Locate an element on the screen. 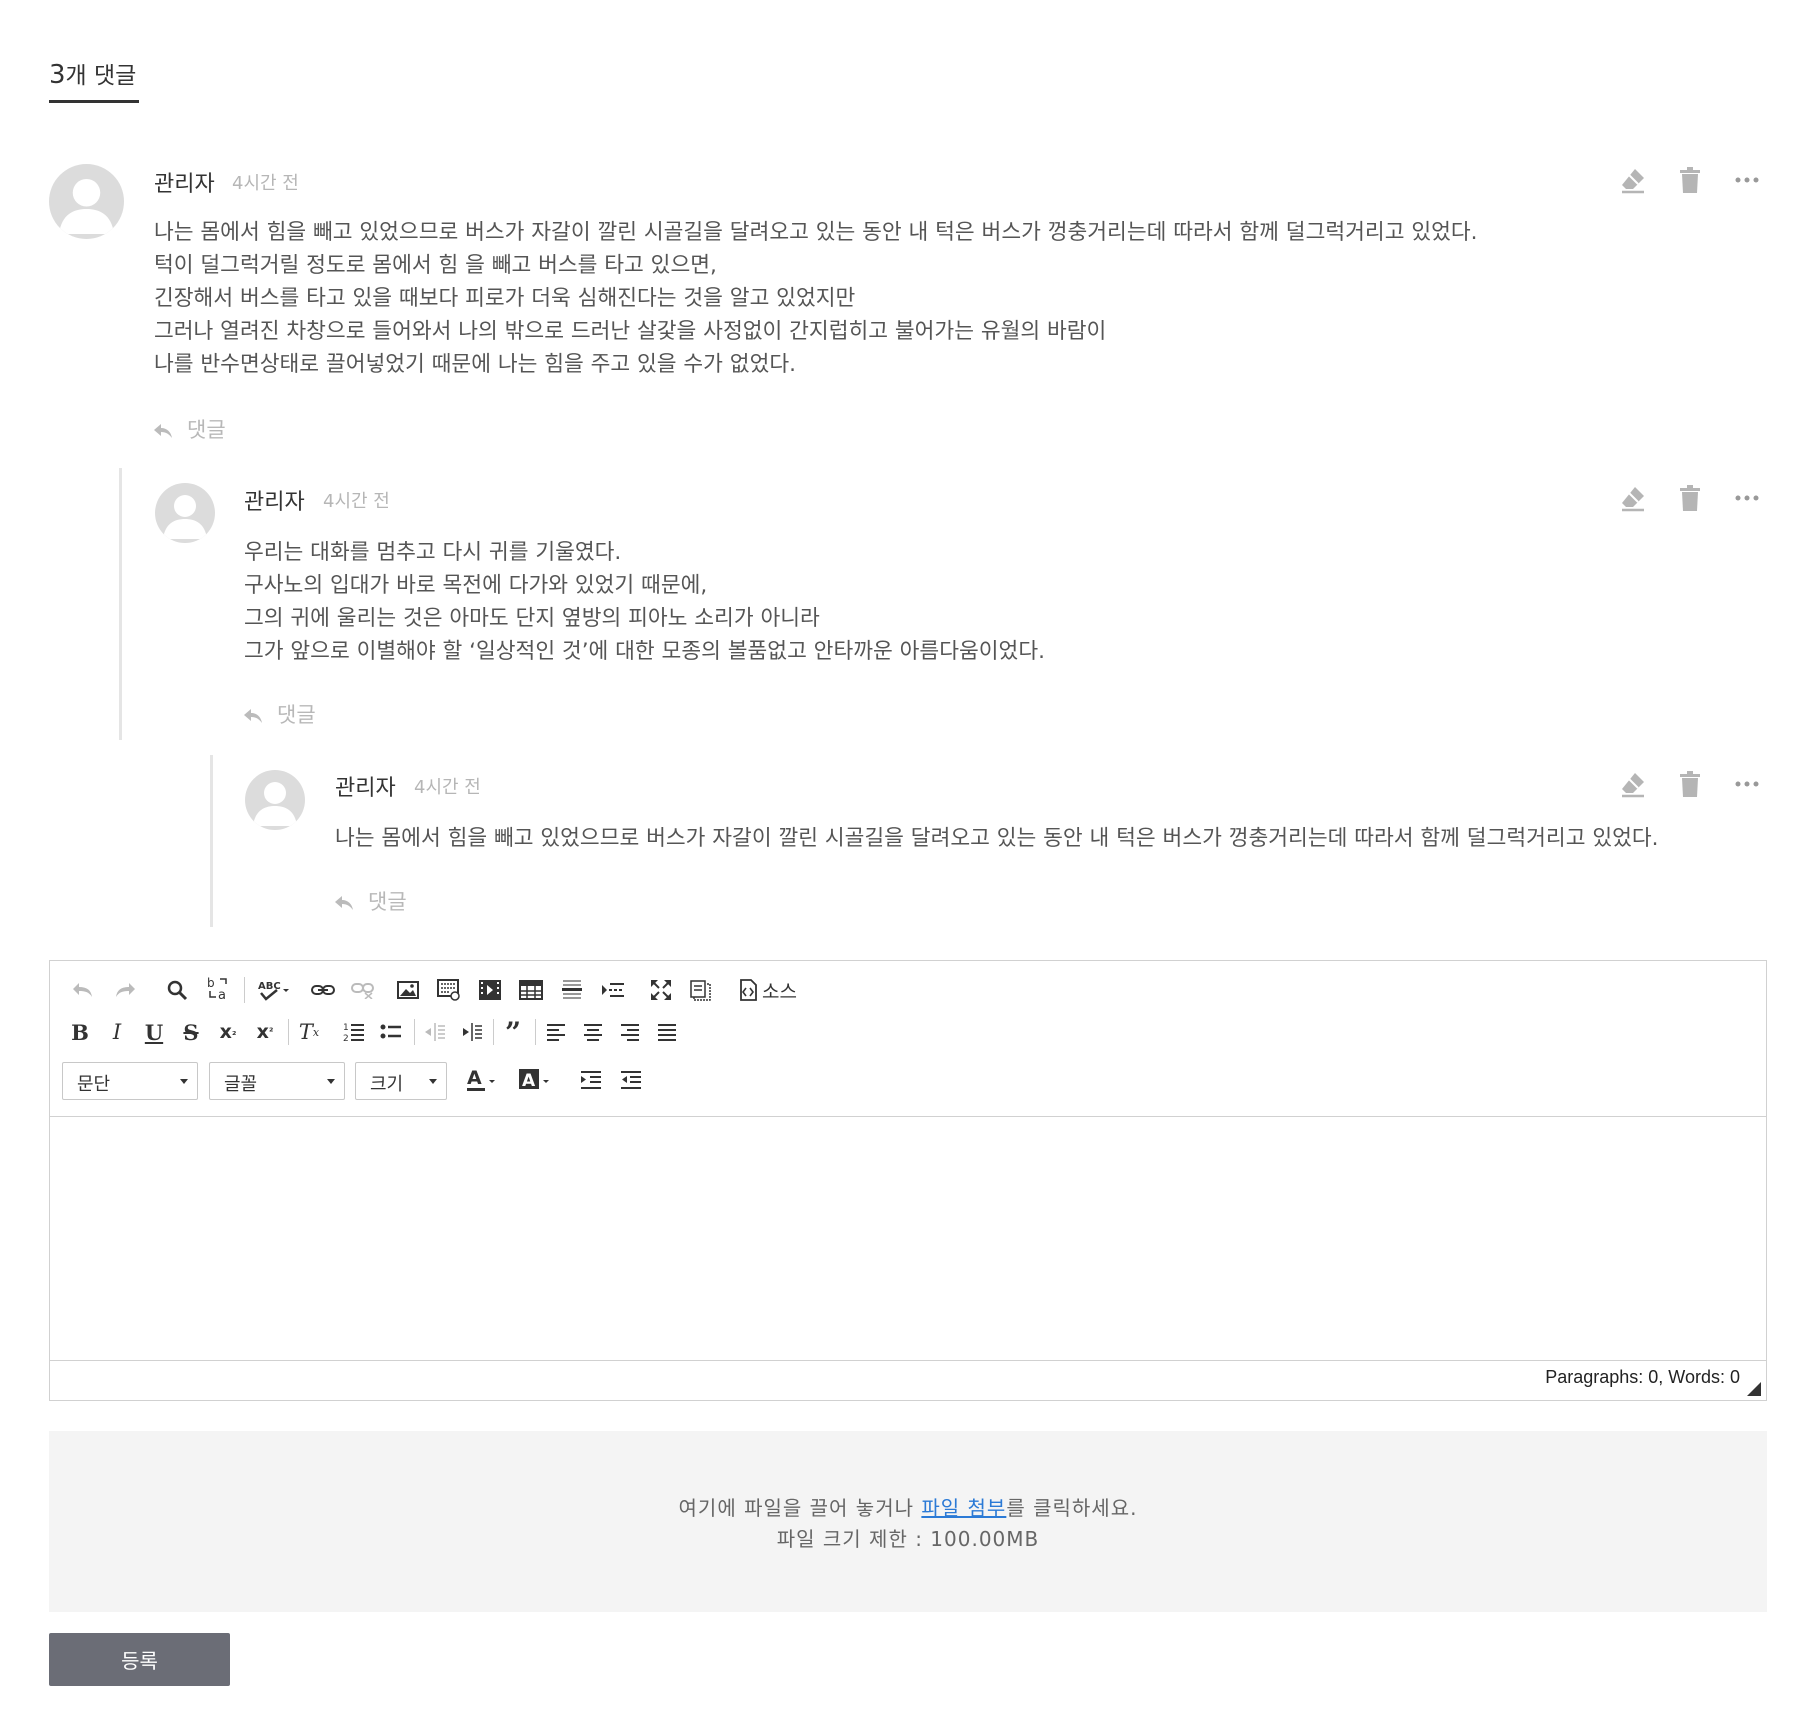 This screenshot has width=1794, height=1711. attach-file-link: 파일 첨부 is located at coordinates (963, 1508).